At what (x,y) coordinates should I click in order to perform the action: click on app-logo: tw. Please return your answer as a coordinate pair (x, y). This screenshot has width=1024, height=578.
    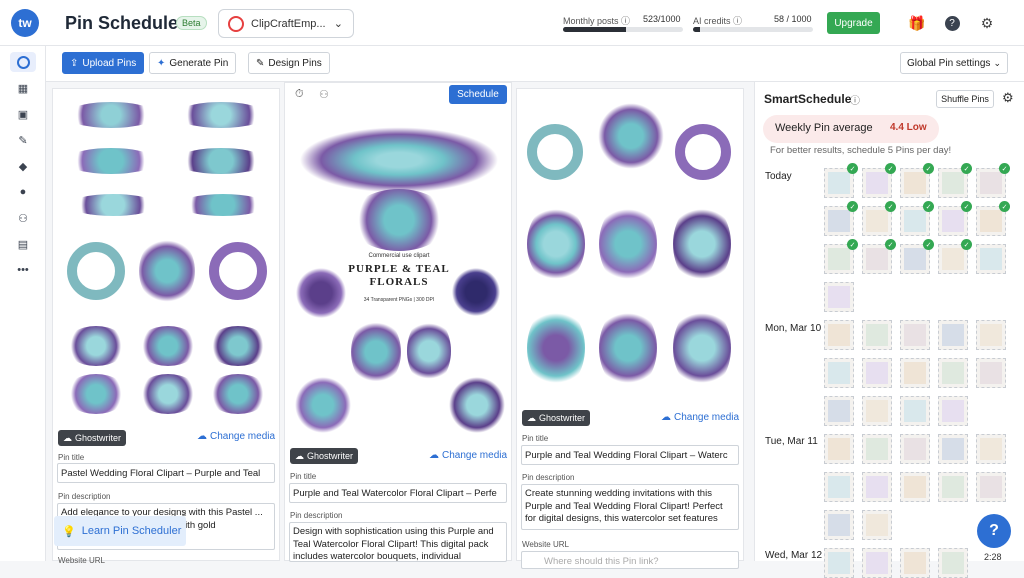
    Looking at the image, I should click on (25, 23).